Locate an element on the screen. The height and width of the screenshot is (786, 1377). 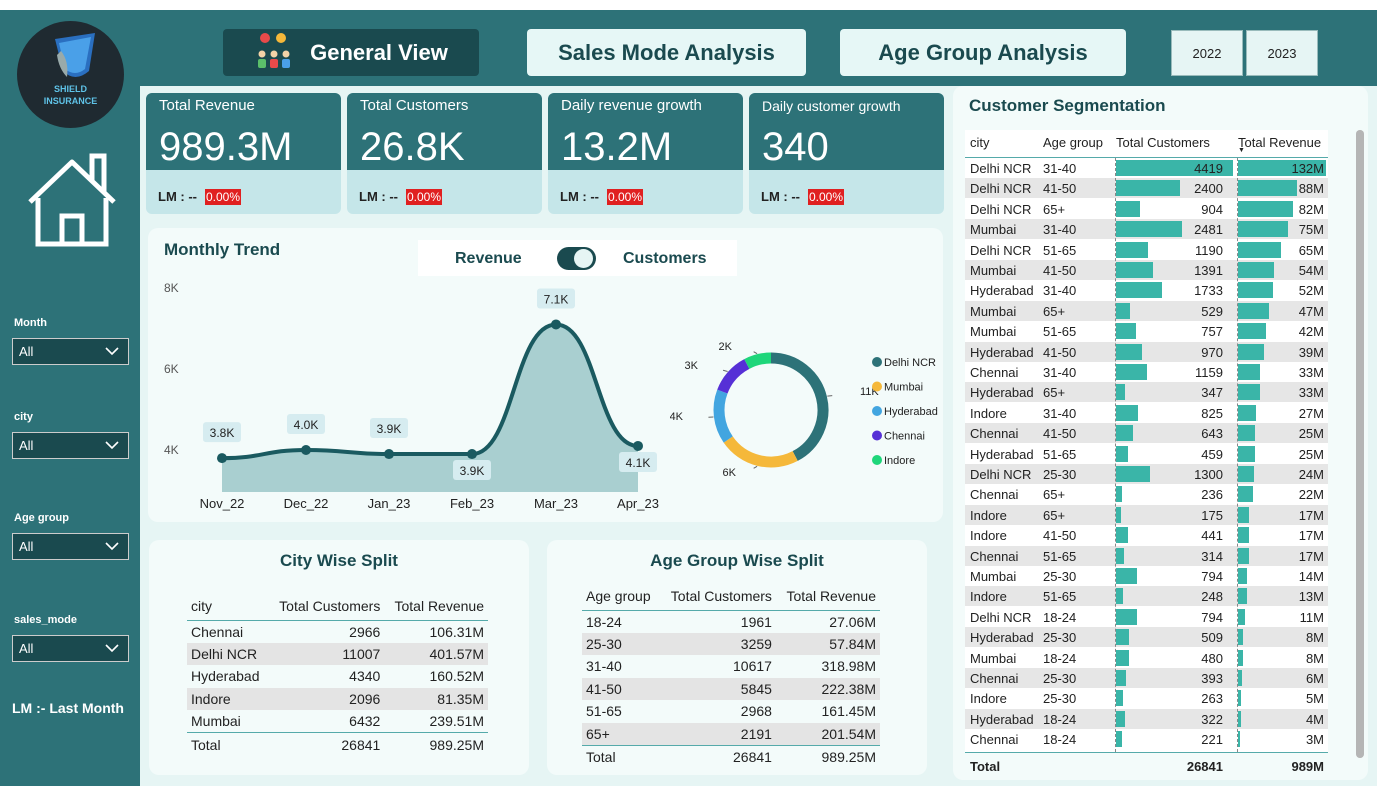
toggle-customers-label: Customers is located at coordinates (665, 259).